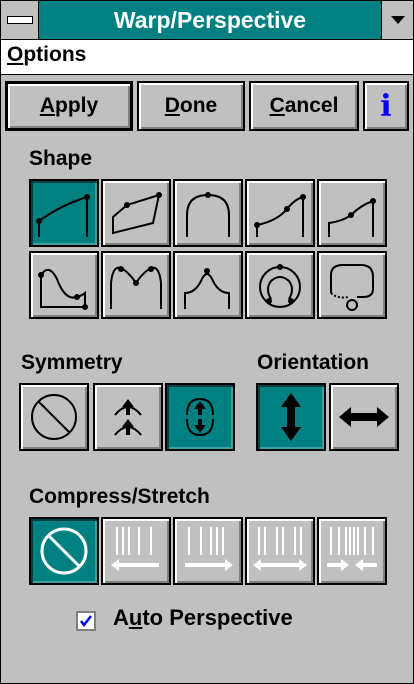 This screenshot has height=684, width=414. I want to click on stretch-left-icon, so click(135, 549).